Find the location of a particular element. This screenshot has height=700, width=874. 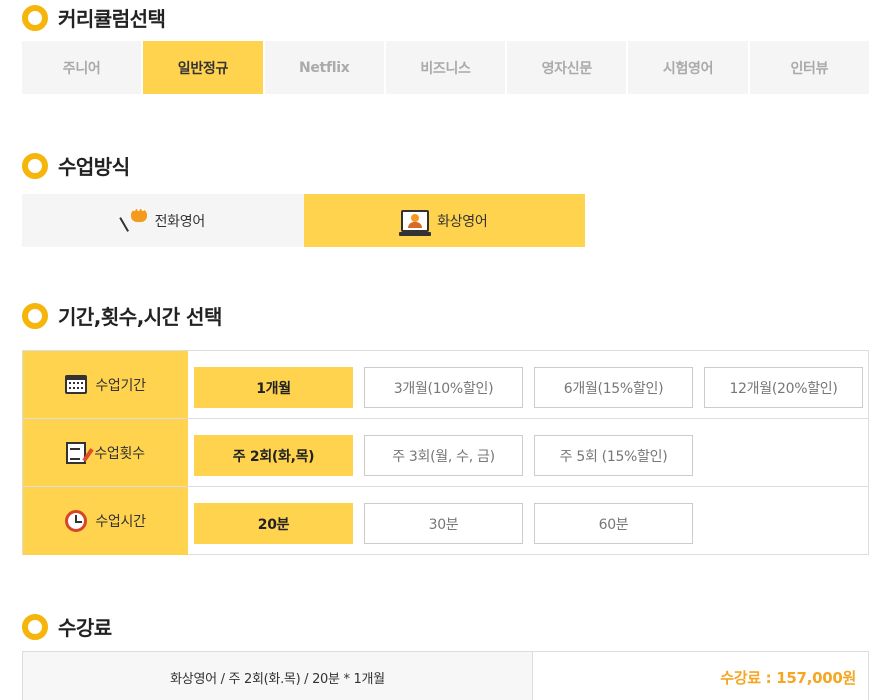

period-3-month-button: 3개월(10%할인) is located at coordinates (443, 387).